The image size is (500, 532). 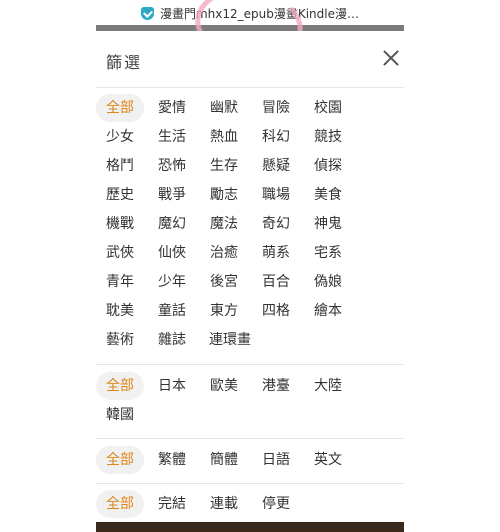 What do you see at coordinates (120, 224) in the screenshot?
I see `filter-chip: 機戰` at bounding box center [120, 224].